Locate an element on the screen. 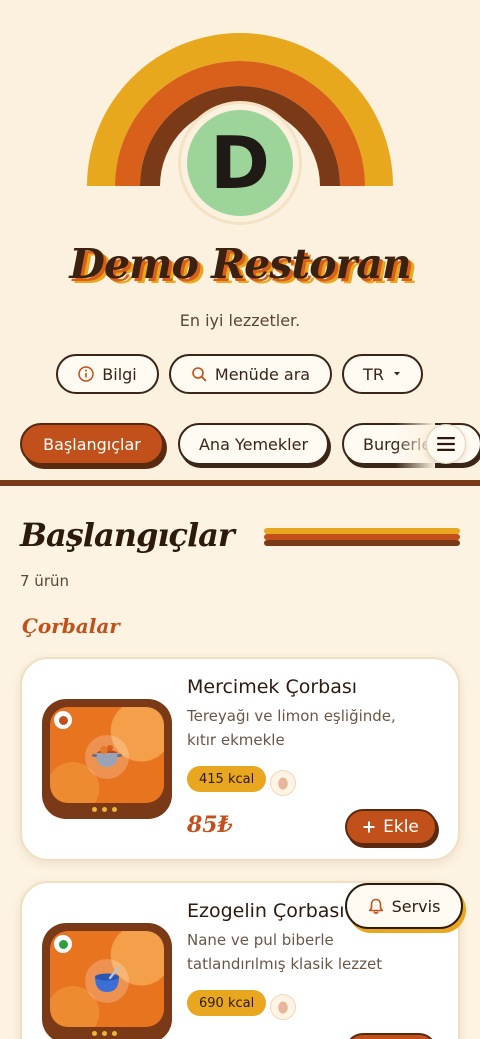  call-service-button: Servis is located at coordinates (404, 906).